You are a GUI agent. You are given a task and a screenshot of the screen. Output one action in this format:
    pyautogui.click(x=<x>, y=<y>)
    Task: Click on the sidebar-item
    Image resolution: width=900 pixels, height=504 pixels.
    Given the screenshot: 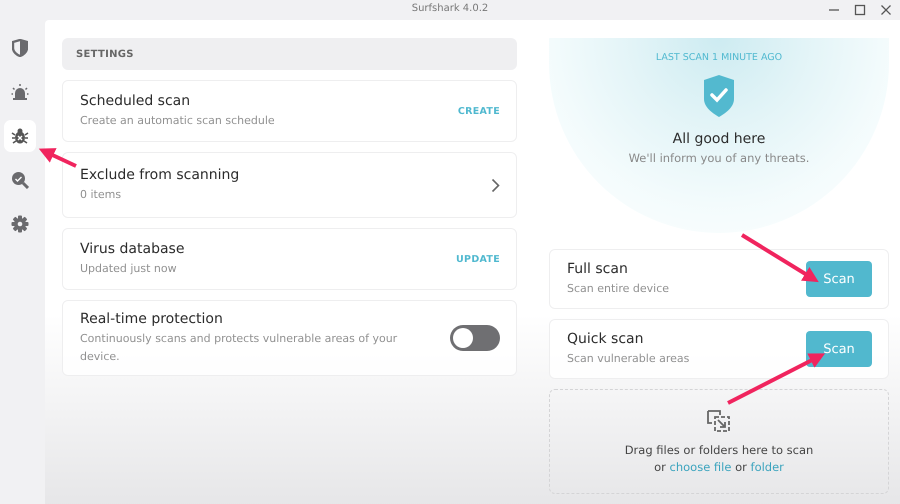 What is the action you would take?
    pyautogui.click(x=20, y=136)
    